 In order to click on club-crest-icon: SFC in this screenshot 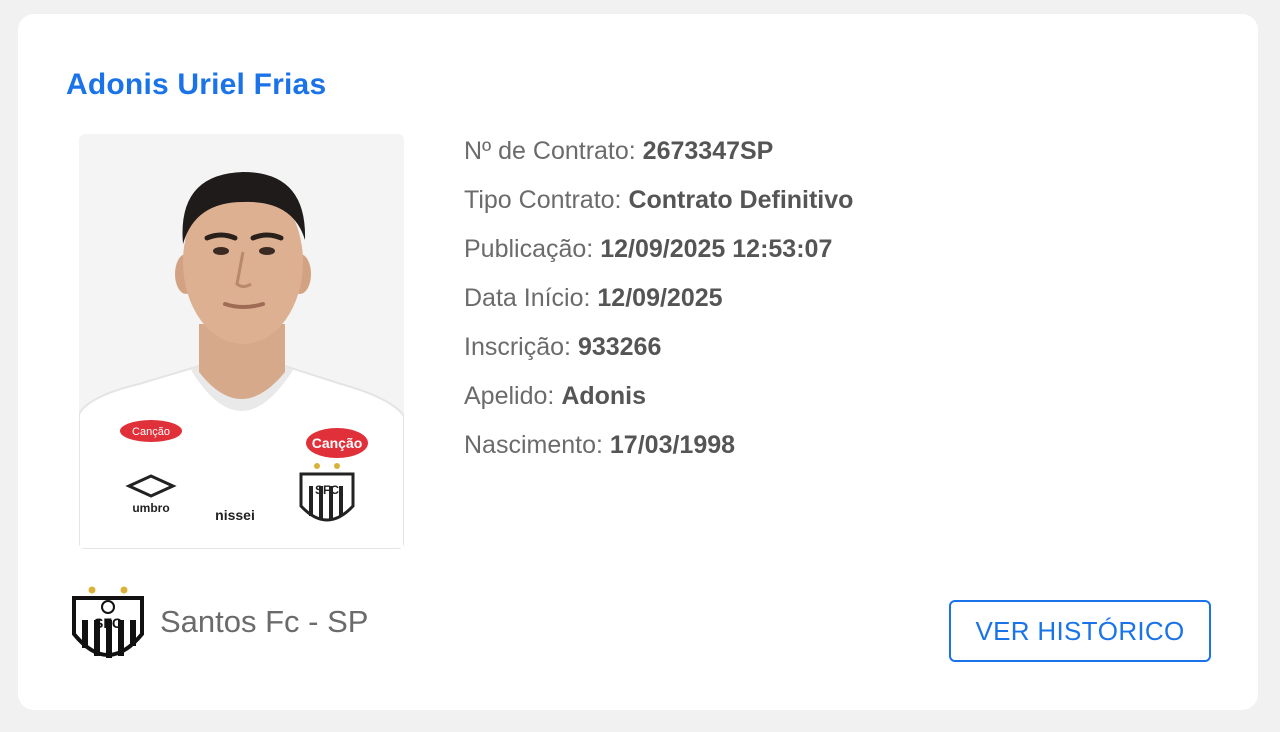, I will do `click(108, 627)`.